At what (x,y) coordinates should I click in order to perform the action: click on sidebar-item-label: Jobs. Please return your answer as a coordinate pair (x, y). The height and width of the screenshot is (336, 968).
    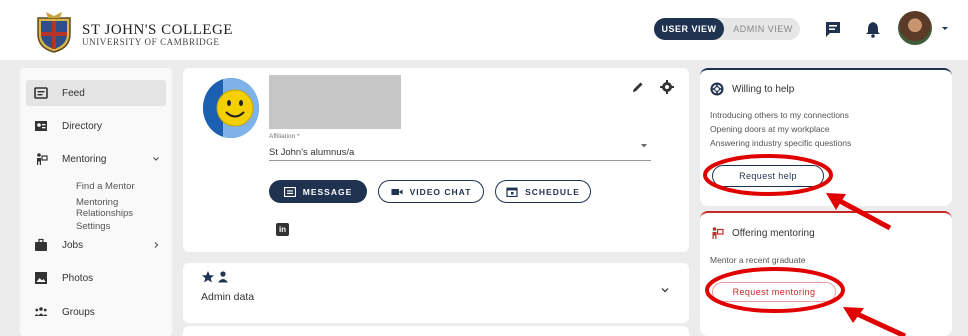
    Looking at the image, I should click on (73, 245).